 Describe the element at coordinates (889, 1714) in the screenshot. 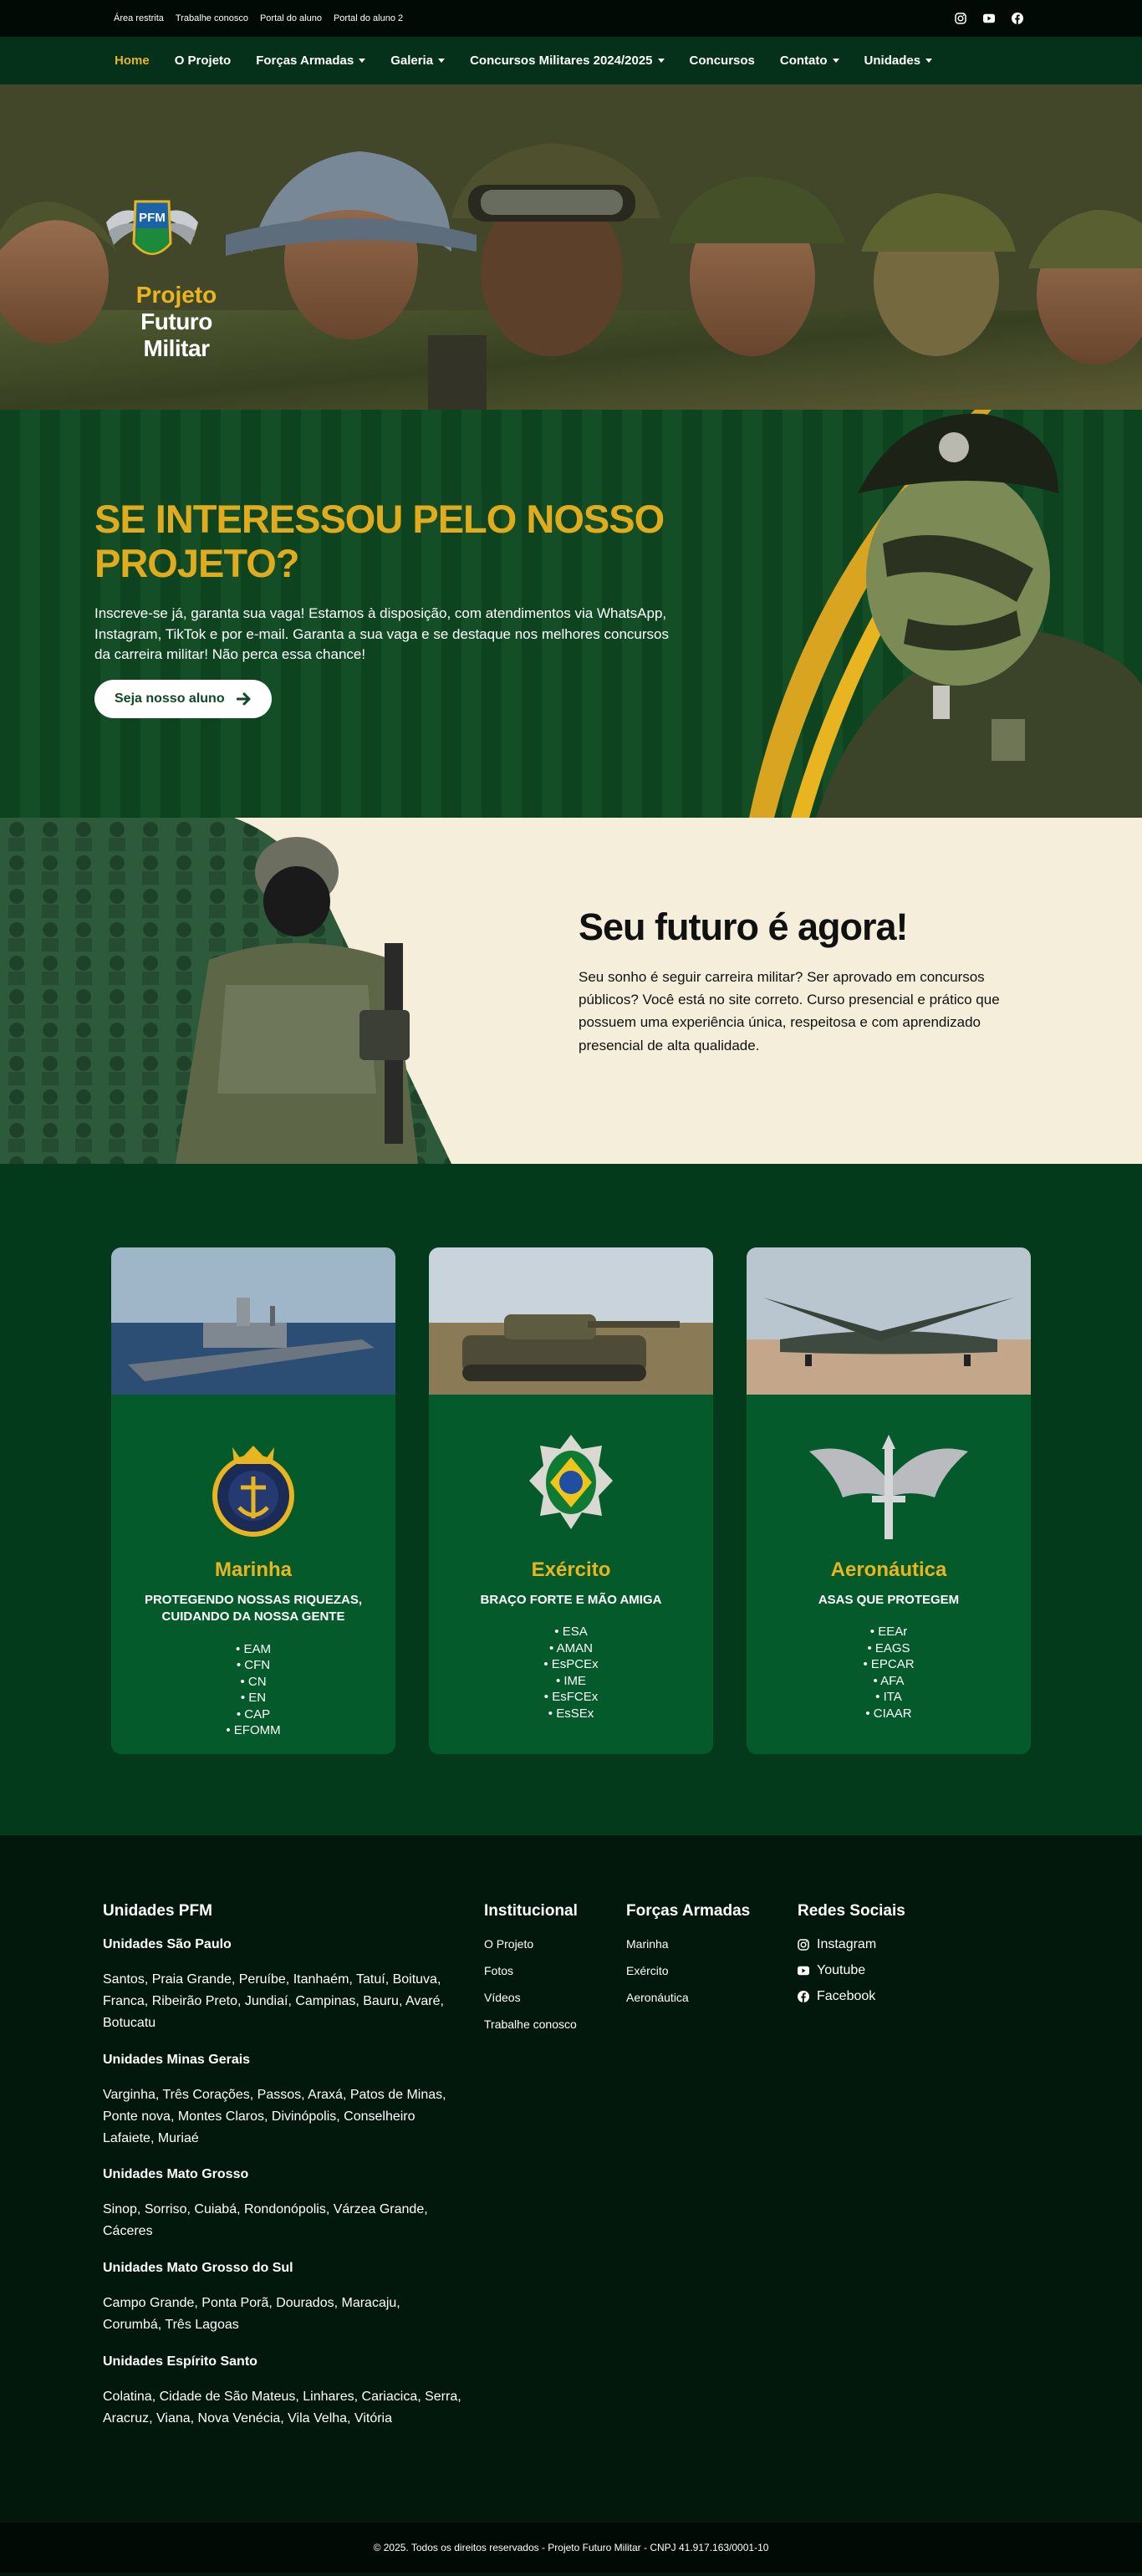

I see `list-item: CIAAR` at that location.